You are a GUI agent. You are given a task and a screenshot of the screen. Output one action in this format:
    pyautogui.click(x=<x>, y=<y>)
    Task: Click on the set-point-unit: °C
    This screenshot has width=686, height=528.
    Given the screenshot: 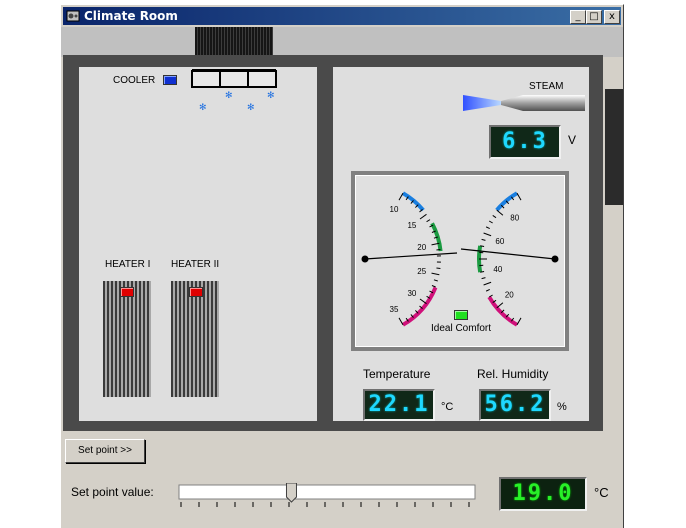 What is the action you would take?
    pyautogui.click(x=601, y=492)
    